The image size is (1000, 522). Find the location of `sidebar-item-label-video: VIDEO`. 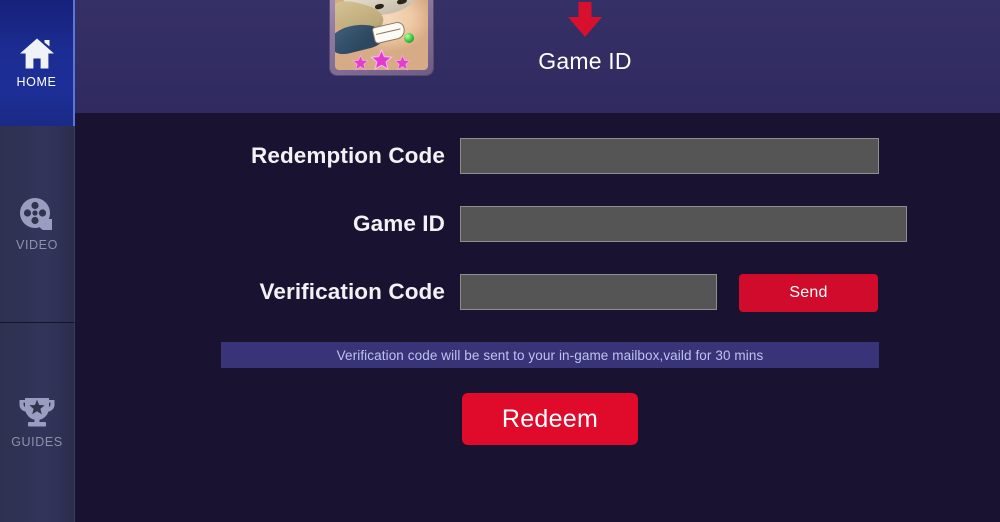

sidebar-item-label-video: VIDEO is located at coordinates (37, 244).